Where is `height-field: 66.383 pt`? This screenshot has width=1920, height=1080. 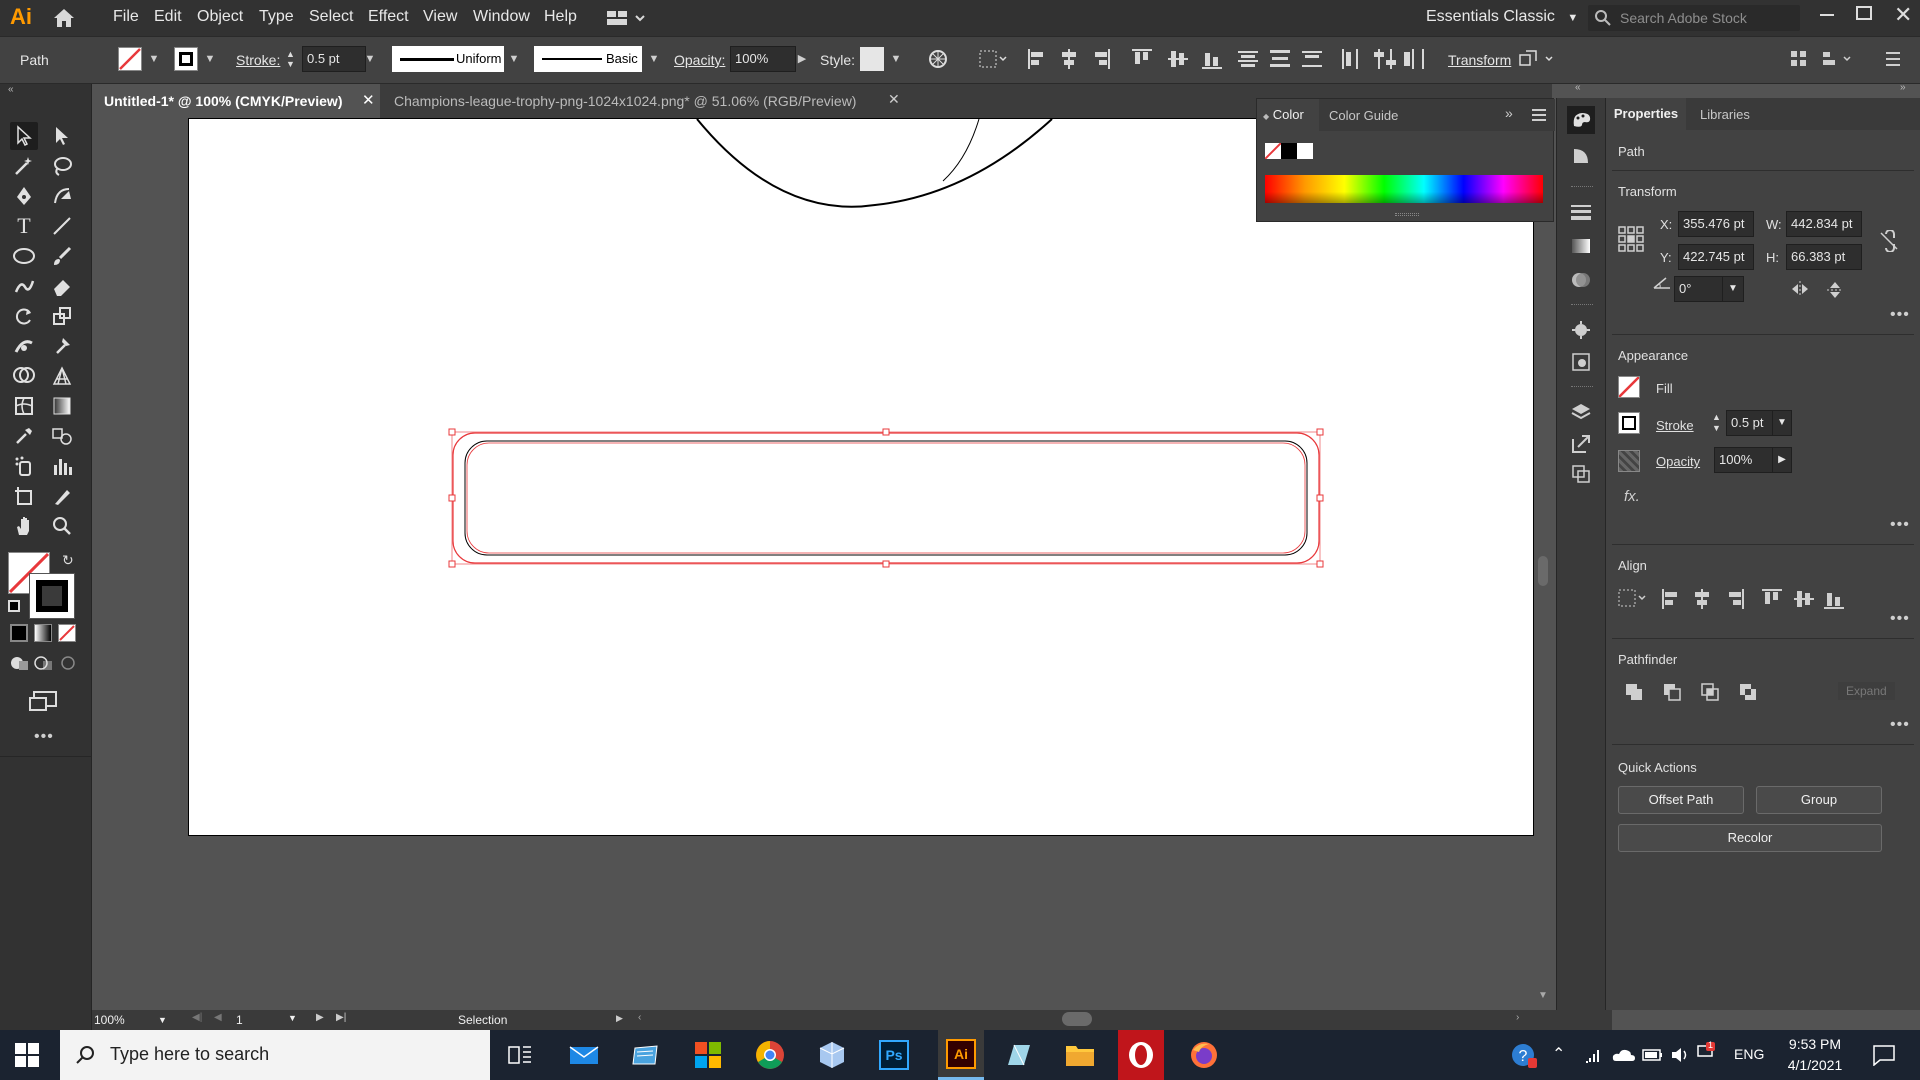
height-field: 66.383 pt is located at coordinates (1824, 257).